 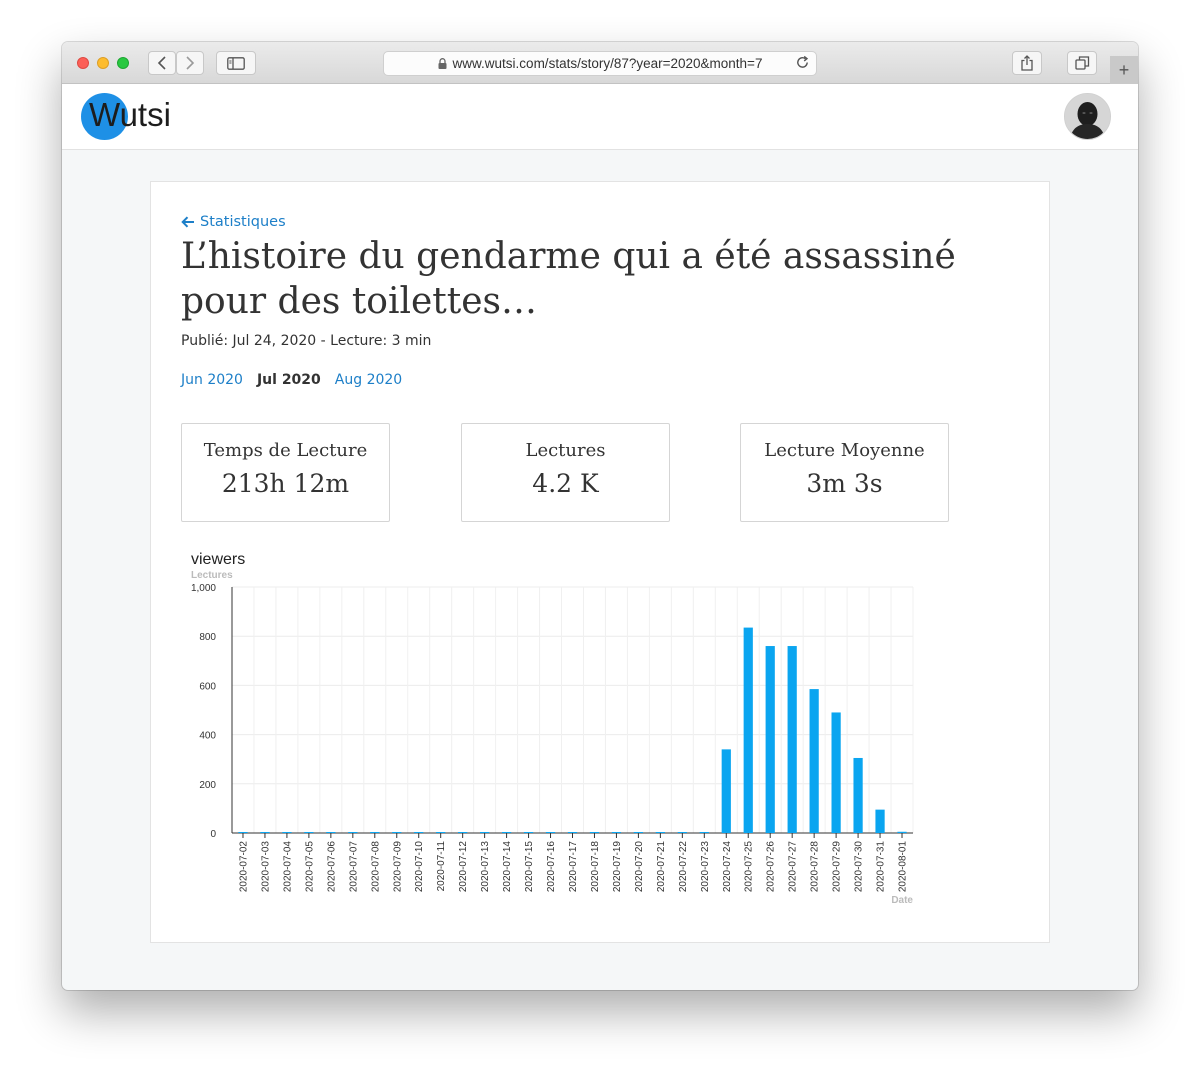 What do you see at coordinates (298, 380) in the screenshot?
I see `month-navigation: Jun 2020 Jul 2020 Aug 2020` at bounding box center [298, 380].